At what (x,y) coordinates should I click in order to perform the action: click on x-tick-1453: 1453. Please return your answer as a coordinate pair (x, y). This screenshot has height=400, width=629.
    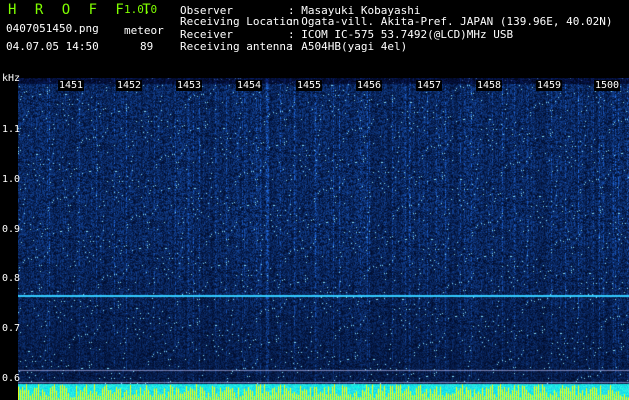
    Looking at the image, I should click on (189, 85).